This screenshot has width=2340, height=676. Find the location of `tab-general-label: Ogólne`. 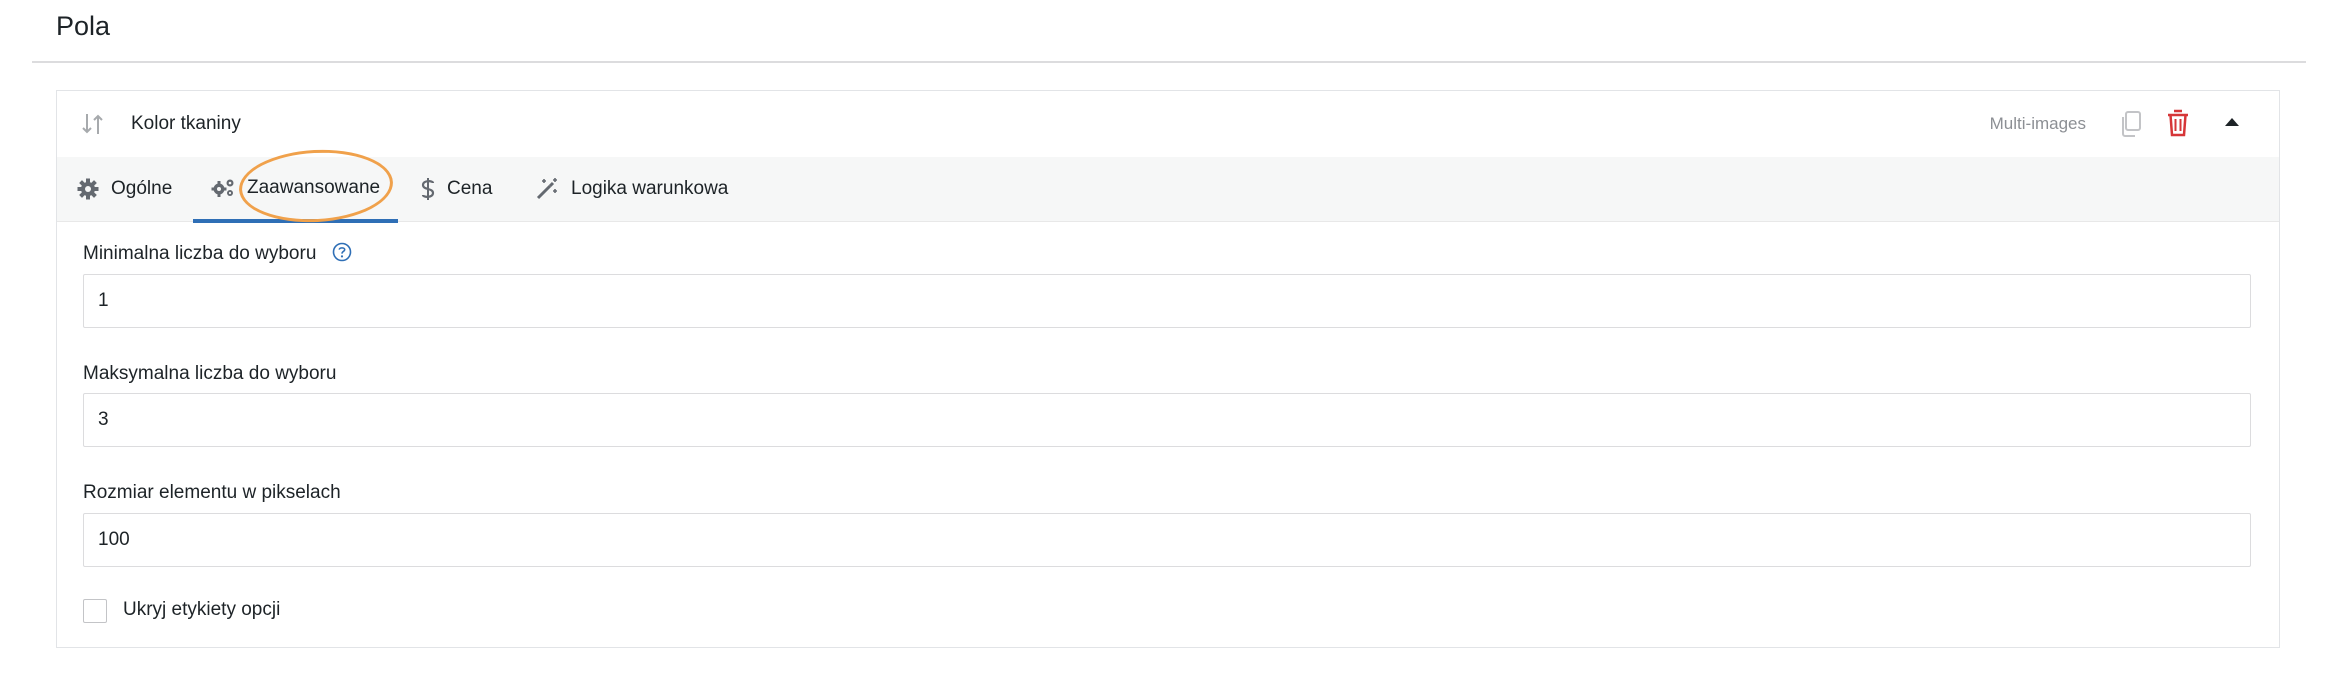

tab-general-label: Ogólne is located at coordinates (142, 188).